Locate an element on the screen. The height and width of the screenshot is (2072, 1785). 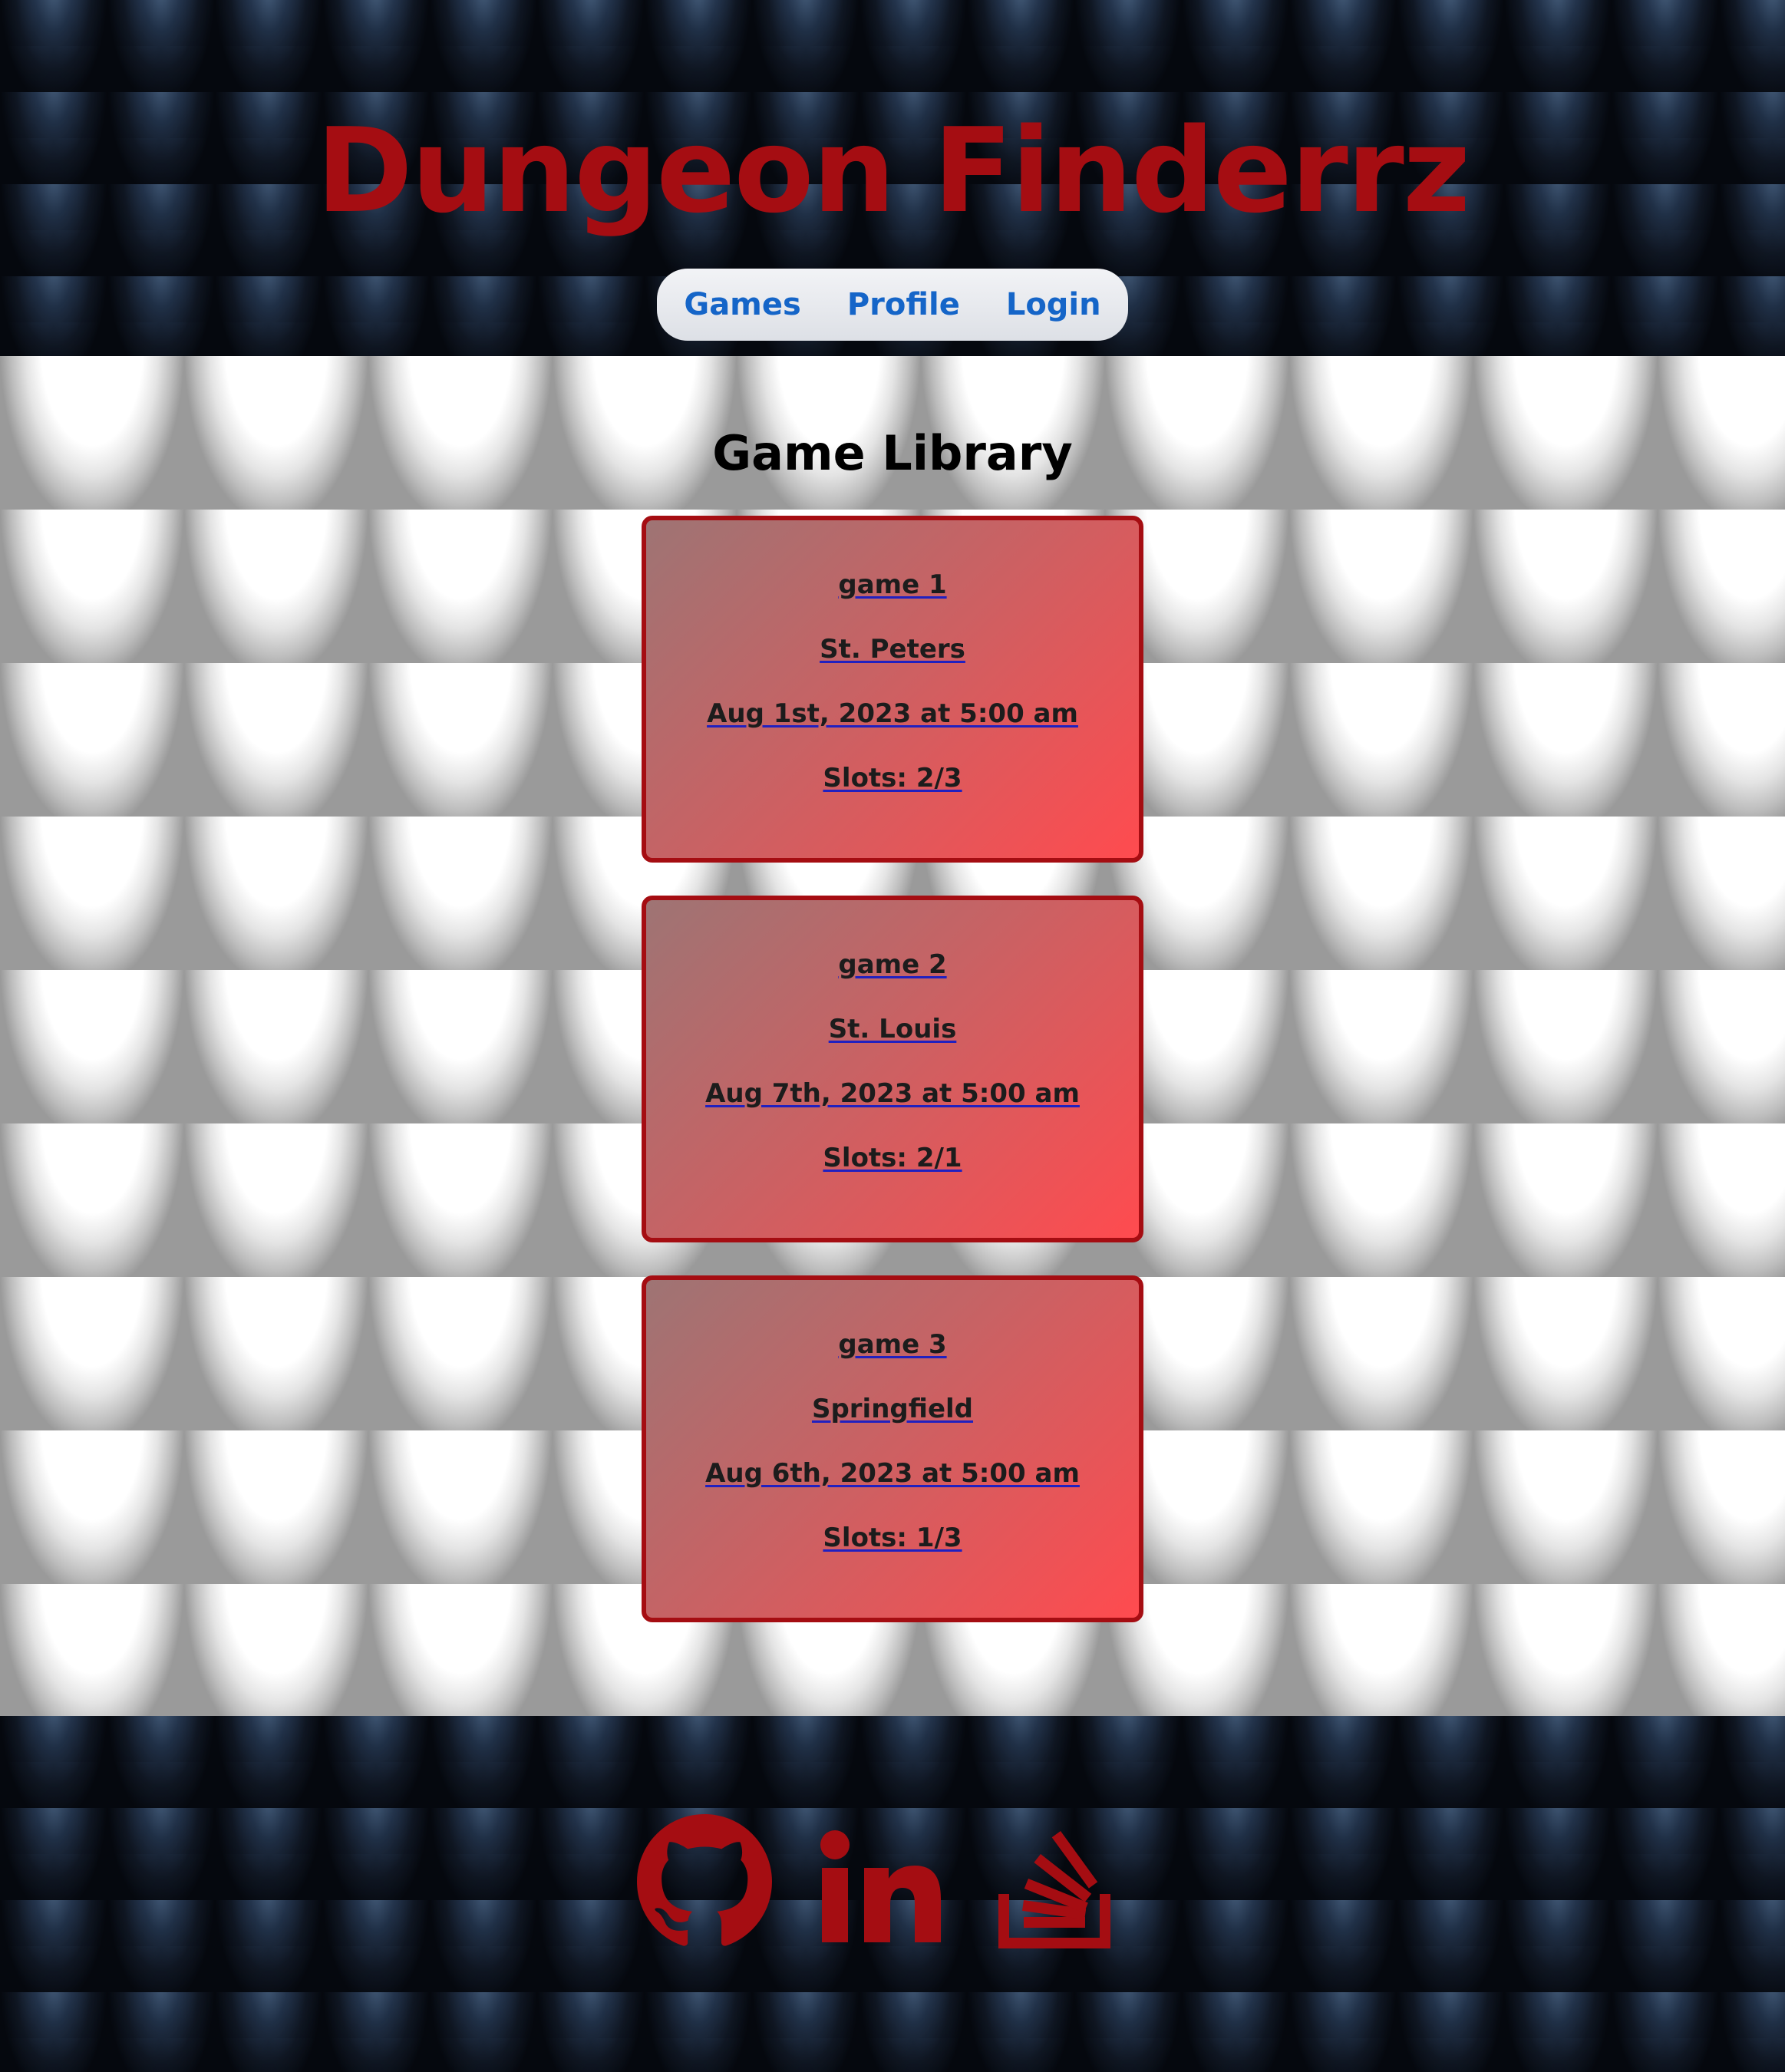
game-datetime-link: Aug 7th, 2023 at 5:00 am is located at coordinates (892, 1093).